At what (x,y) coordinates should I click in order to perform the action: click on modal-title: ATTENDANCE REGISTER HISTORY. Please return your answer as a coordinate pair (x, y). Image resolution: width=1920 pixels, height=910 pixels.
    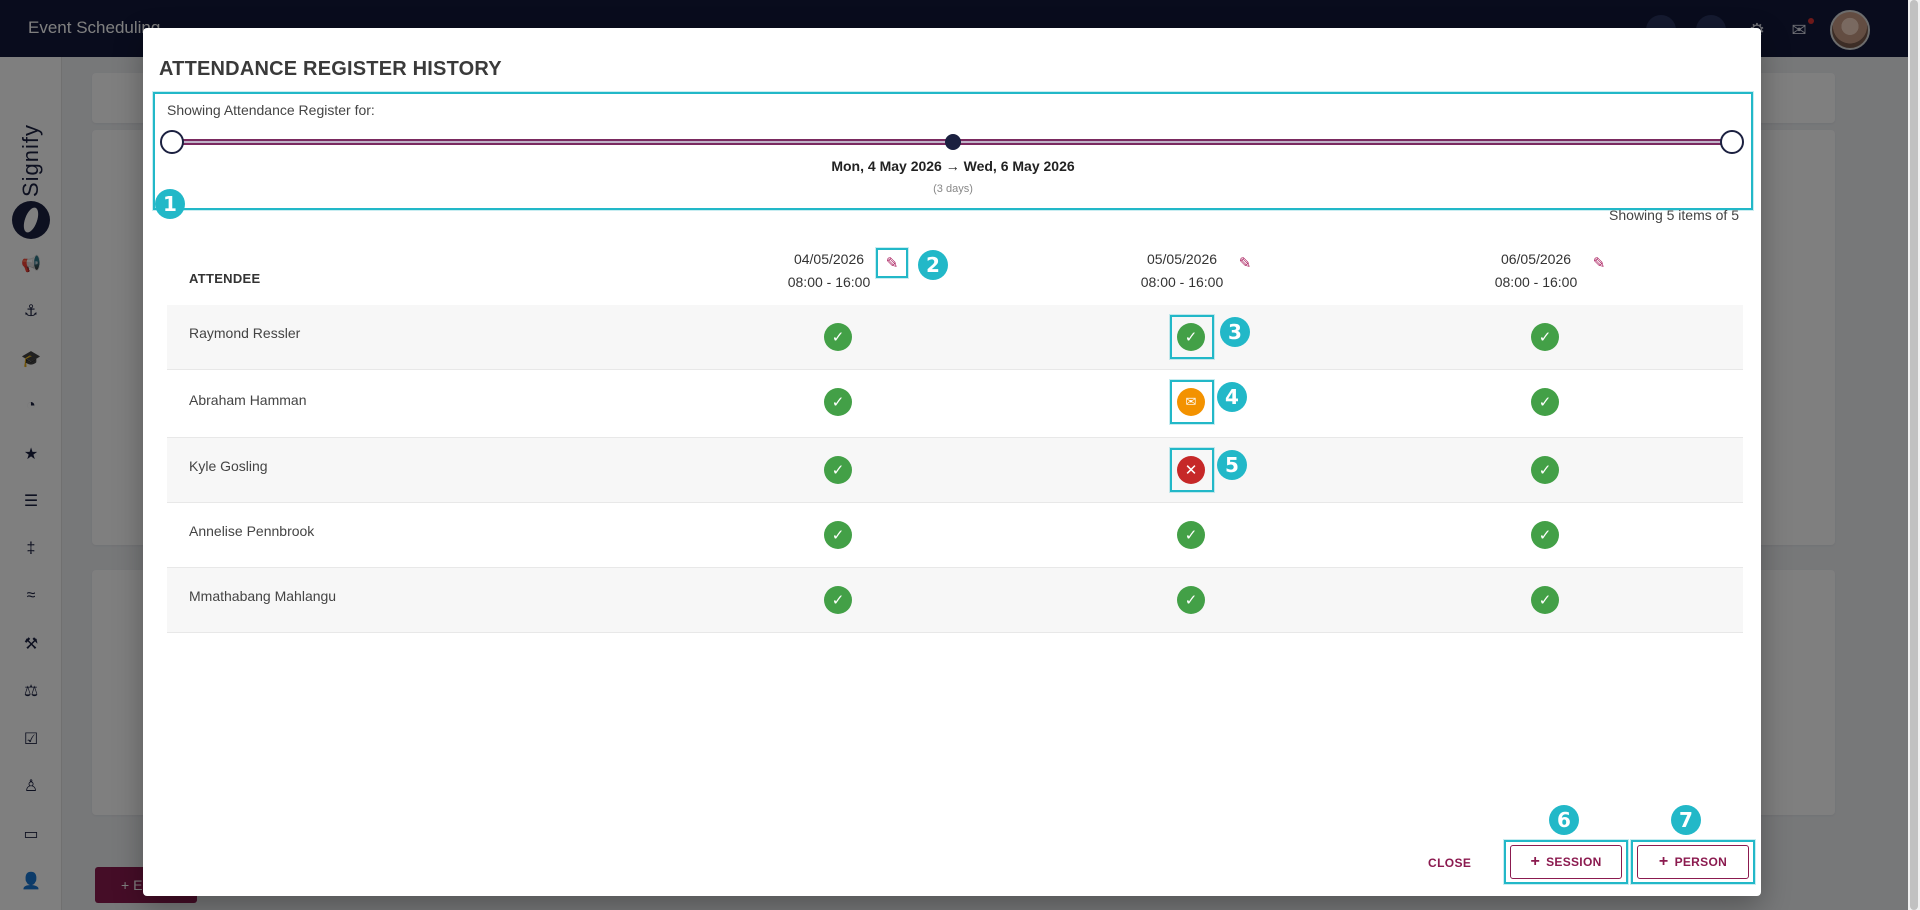
    Looking at the image, I should click on (330, 69).